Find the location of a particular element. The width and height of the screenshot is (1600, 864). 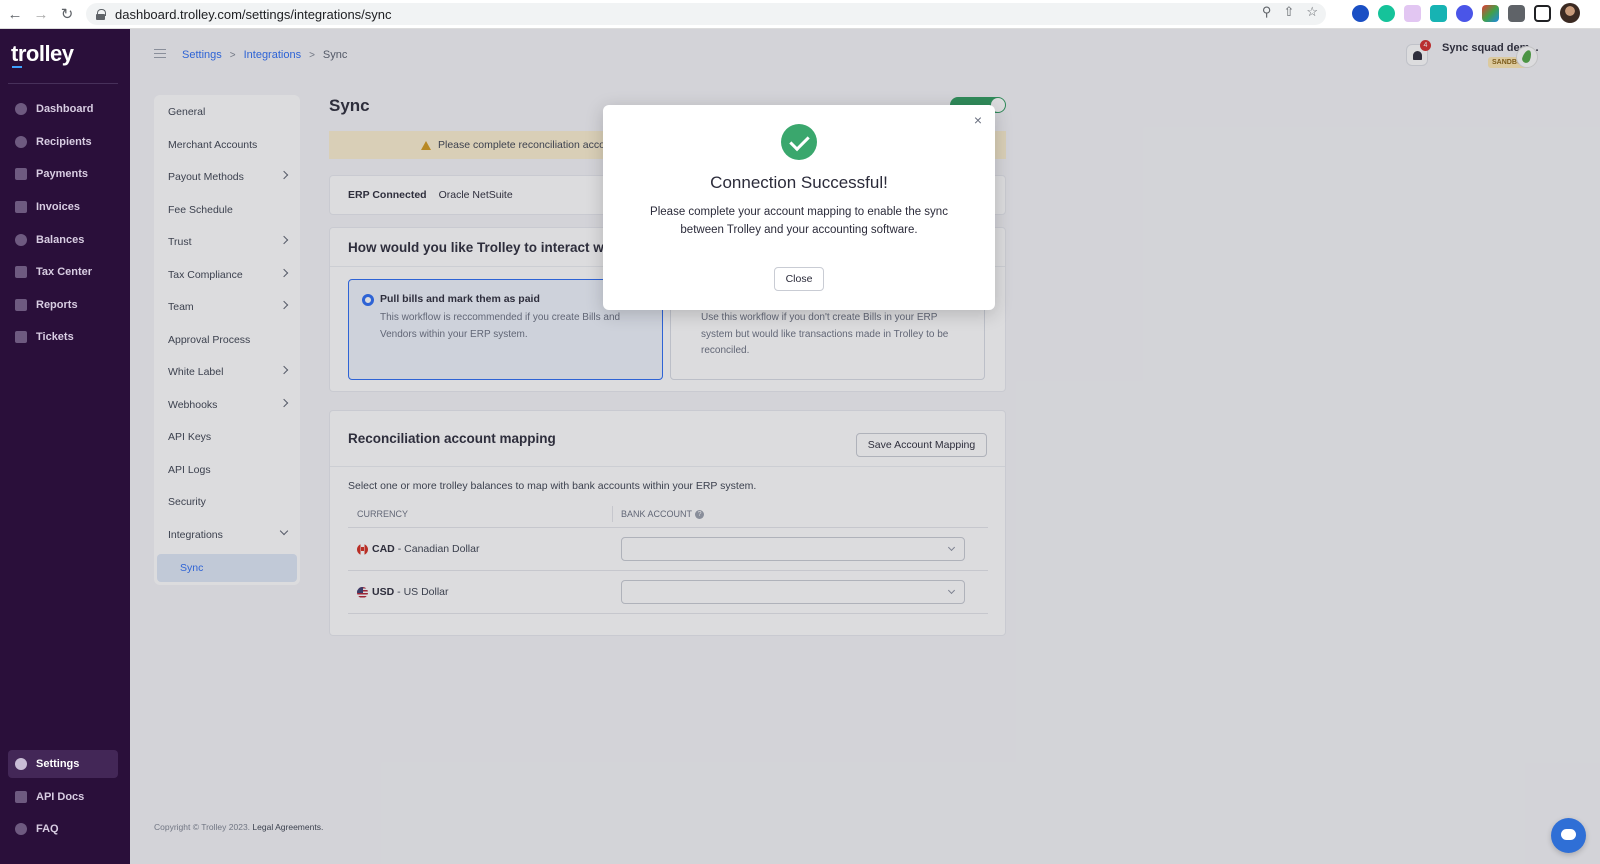

address-bar-actions: ⚲ ⇧ ☆ is located at coordinates (1290, 12).